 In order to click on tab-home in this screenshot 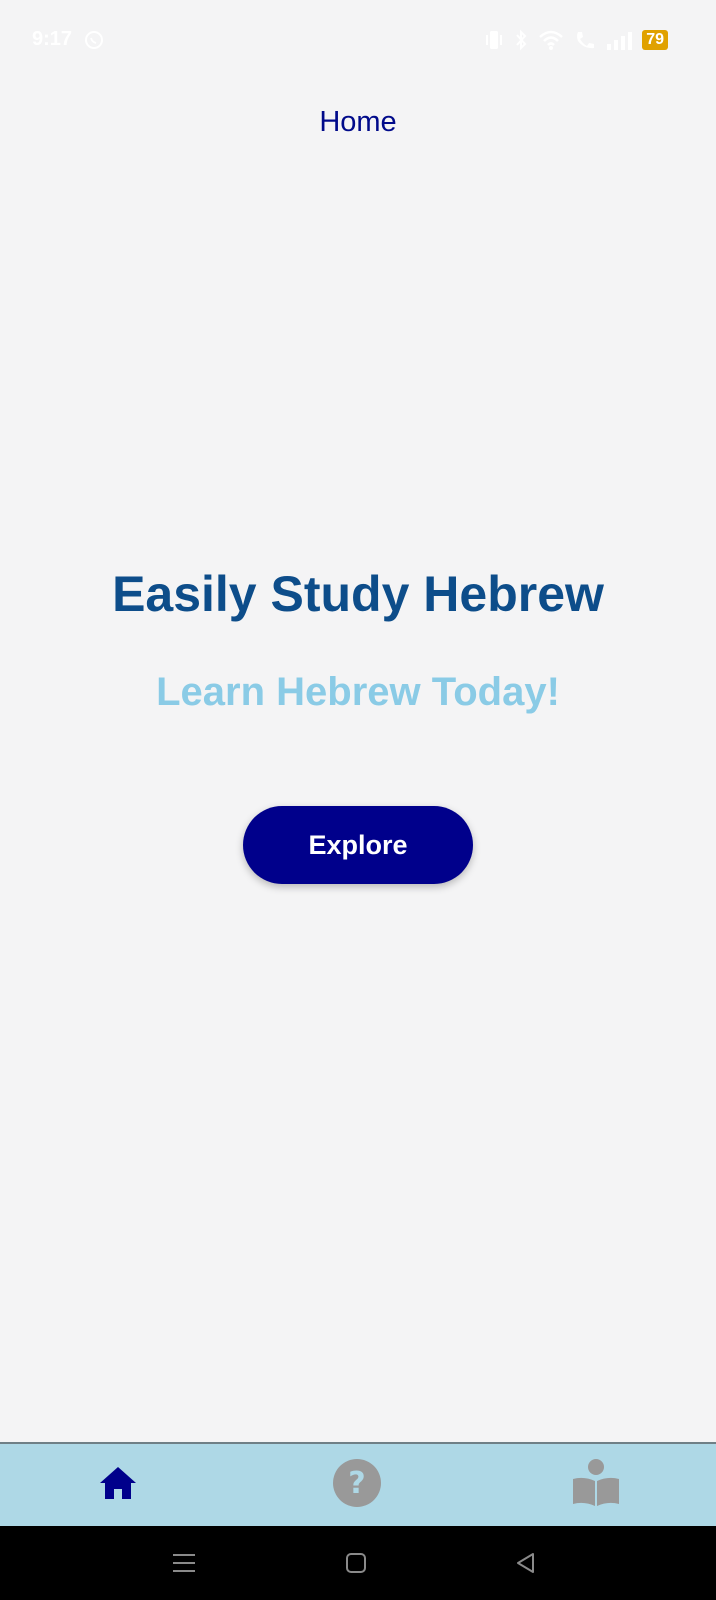, I will do `click(118, 1485)`.